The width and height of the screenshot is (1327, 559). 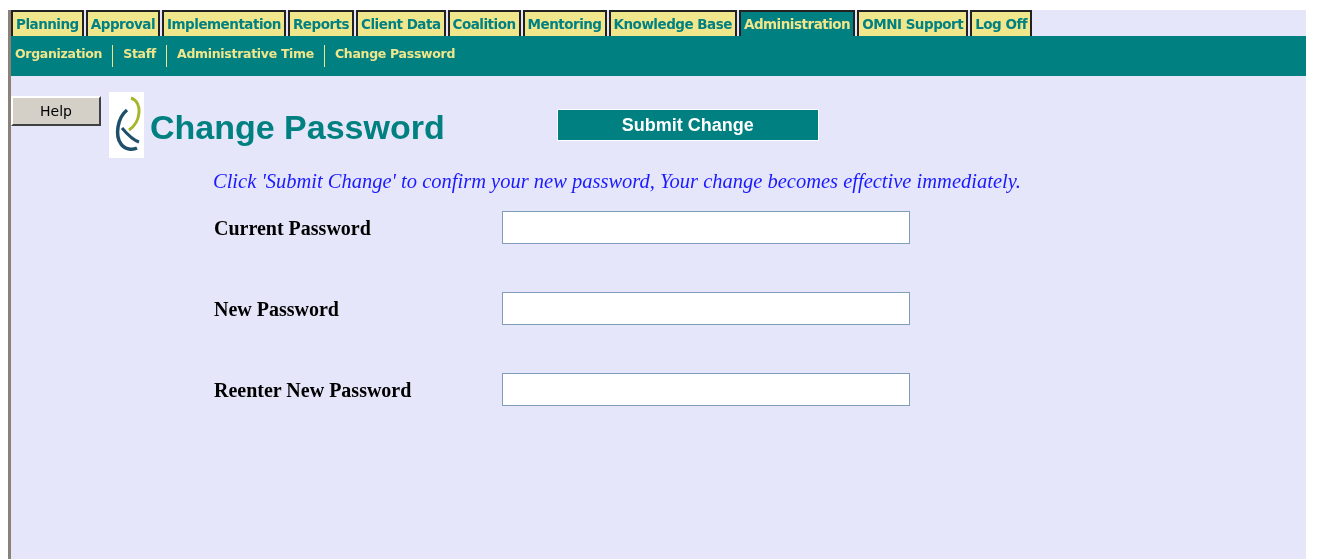 What do you see at coordinates (122, 23) in the screenshot?
I see `nav-tab: Approval` at bounding box center [122, 23].